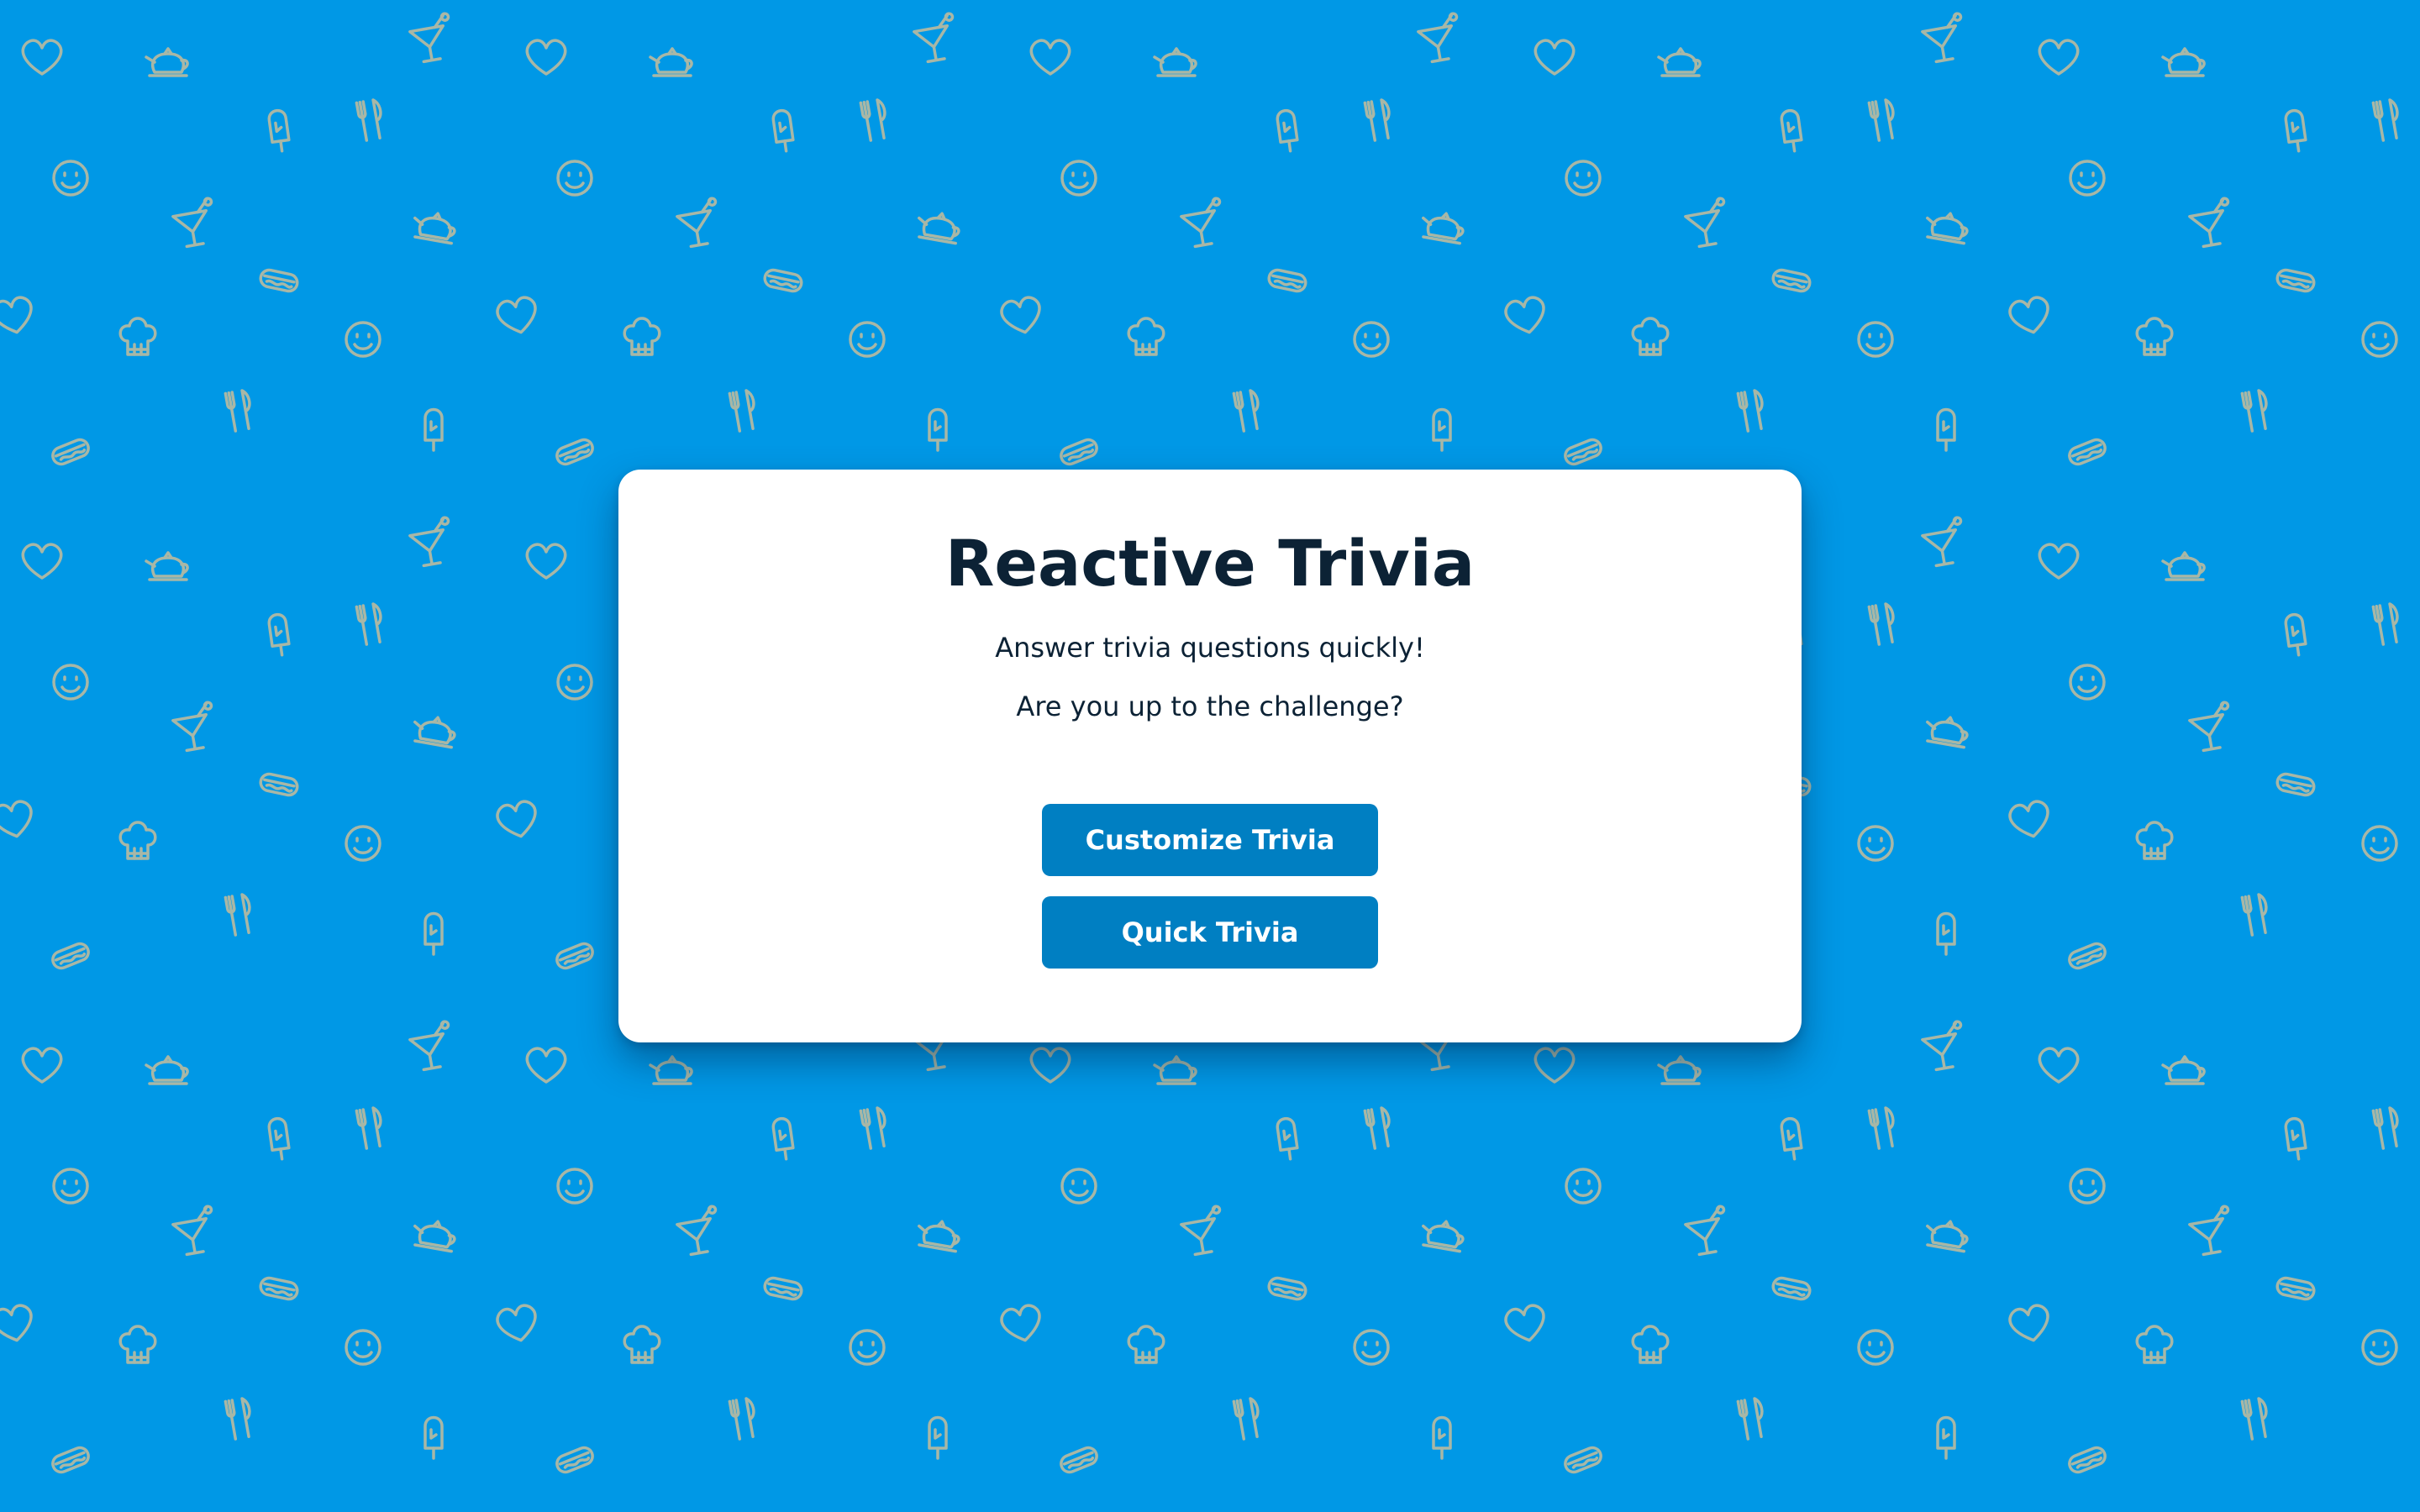  I want to click on quick-trivia-button: Quick Trivia, so click(1210, 932).